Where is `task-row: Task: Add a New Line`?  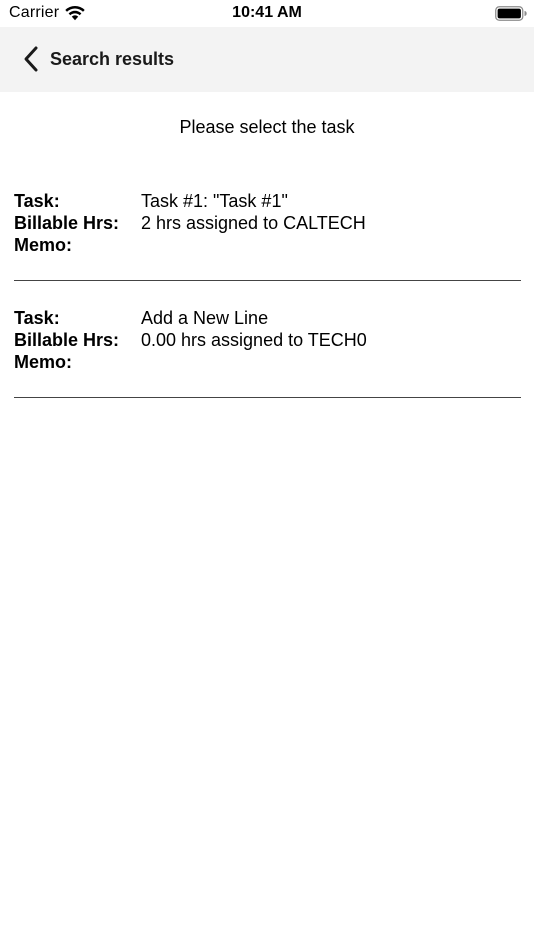 task-row: Task: Add a New Line is located at coordinates (267, 318).